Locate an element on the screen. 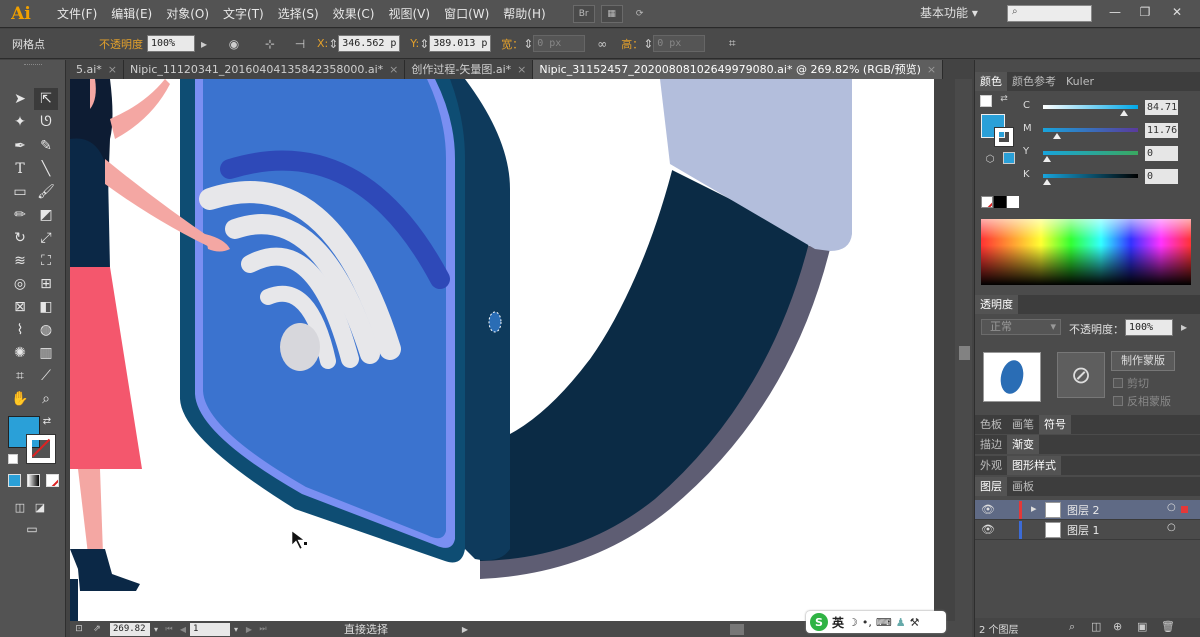 Image resolution: width=1200 pixels, height=637 pixels. tab-brushes: 画笔 is located at coordinates (1023, 424).